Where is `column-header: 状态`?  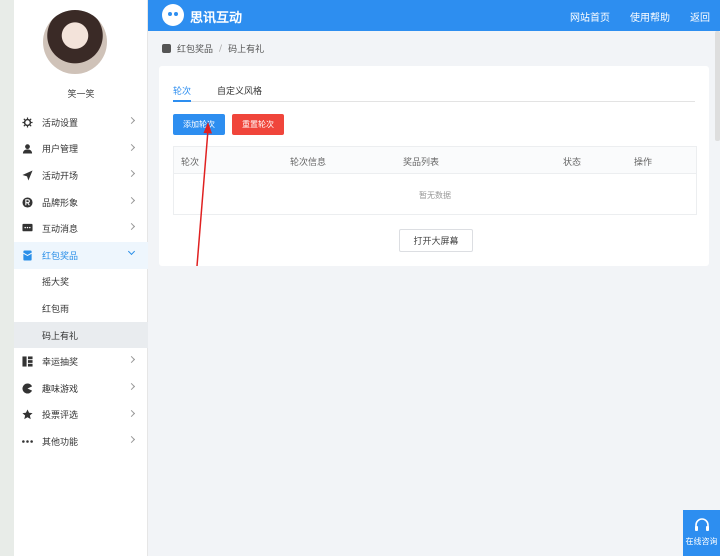 column-header: 状态 is located at coordinates (572, 163).